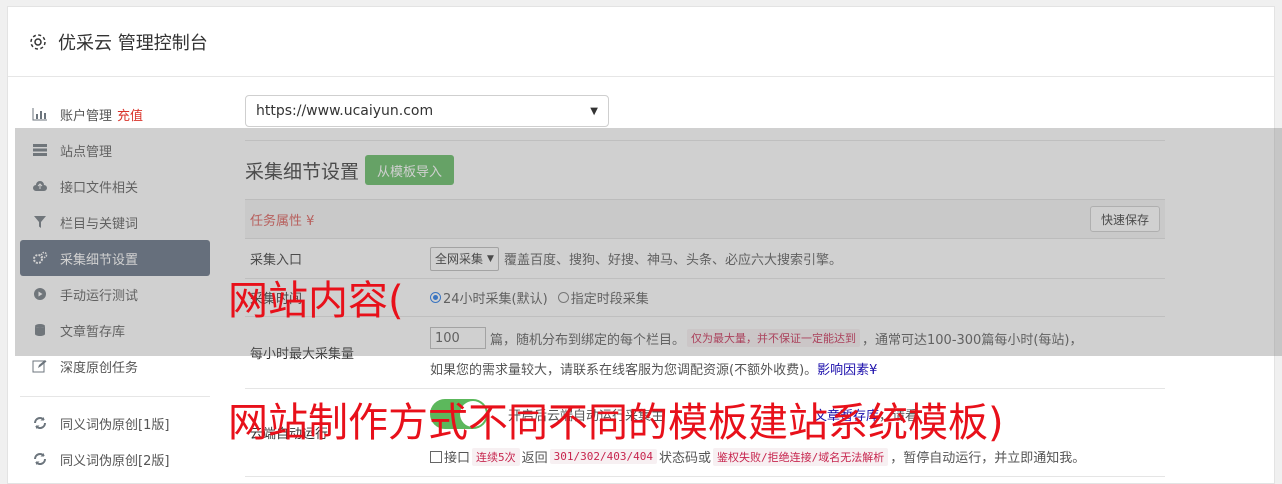  What do you see at coordinates (86, 152) in the screenshot?
I see `sidebar-item-label: 站点管理` at bounding box center [86, 152].